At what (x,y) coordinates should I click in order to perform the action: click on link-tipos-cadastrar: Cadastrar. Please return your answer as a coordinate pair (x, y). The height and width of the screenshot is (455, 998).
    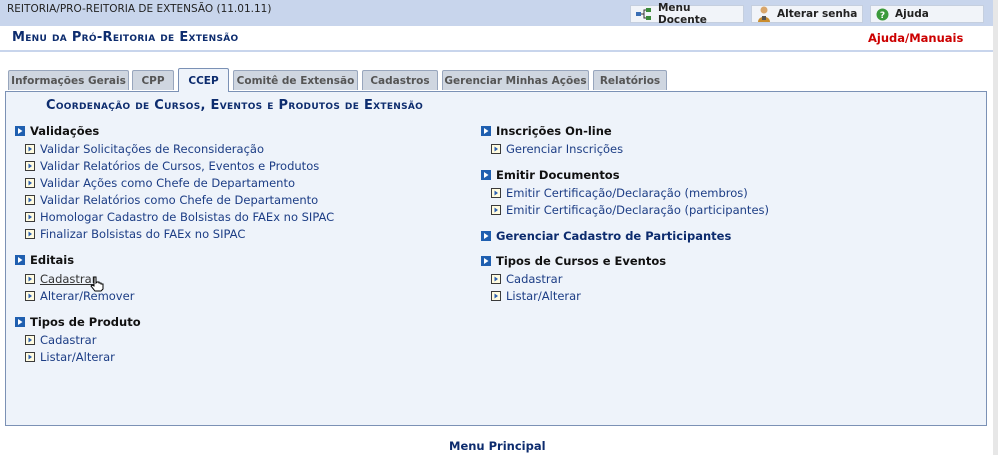
    Looking at the image, I should click on (526, 279).